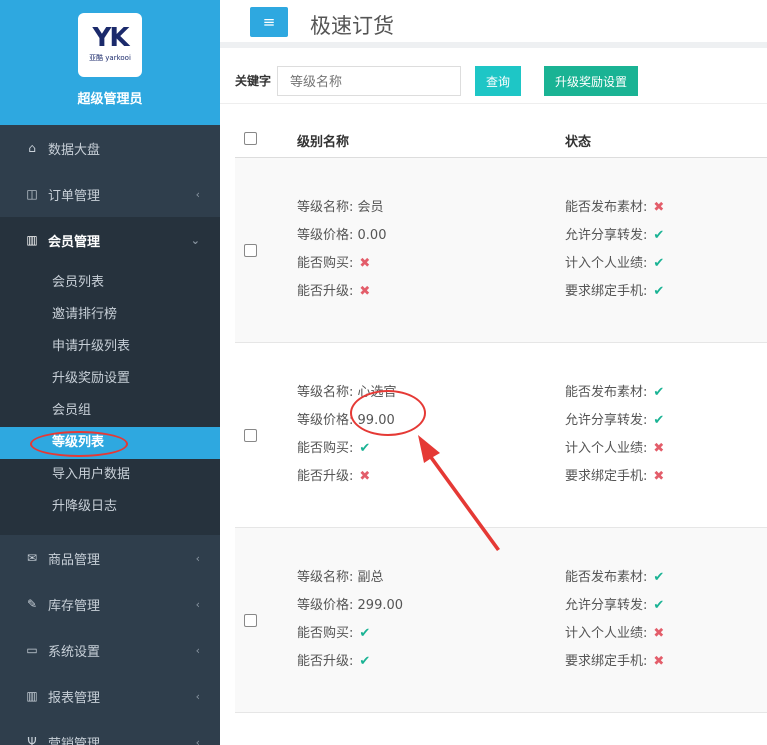 Image resolution: width=767 pixels, height=745 pixels. Describe the element at coordinates (110, 315) in the screenshot. I see `submenu-invite-ranking: 邀请排行榜` at that location.